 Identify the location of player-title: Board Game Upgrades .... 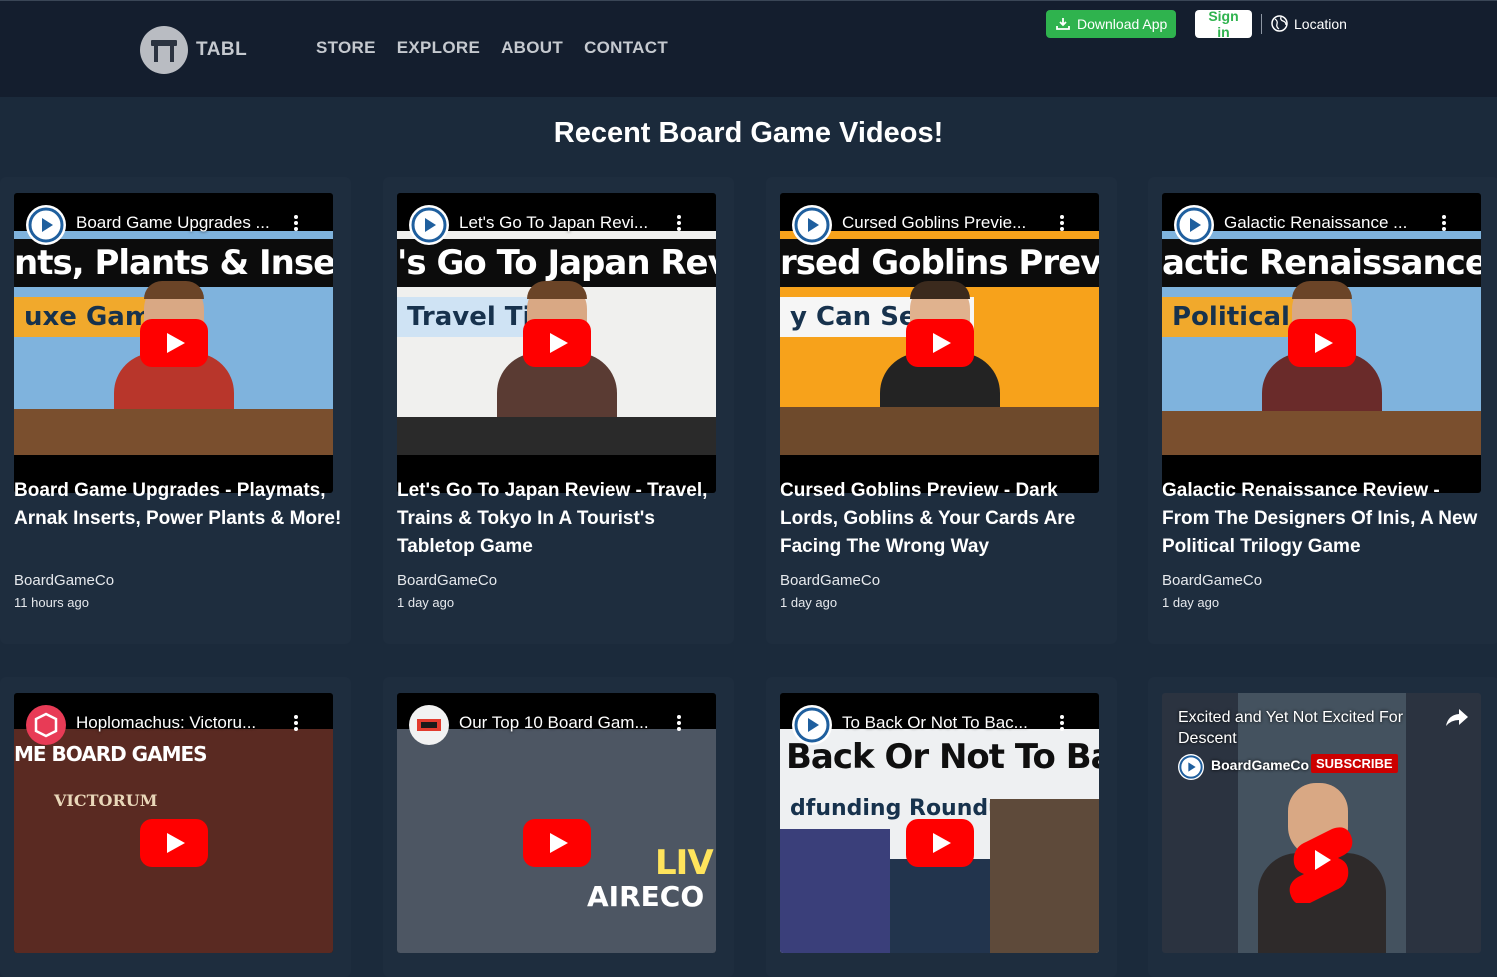
(173, 223).